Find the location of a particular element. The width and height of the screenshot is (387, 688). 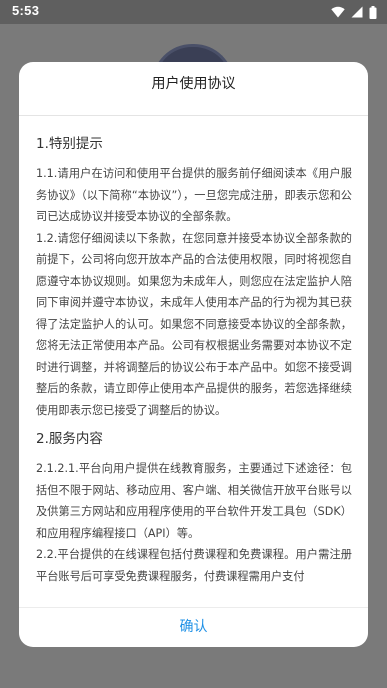

section-heading: 1.特别提示 is located at coordinates (69, 144).